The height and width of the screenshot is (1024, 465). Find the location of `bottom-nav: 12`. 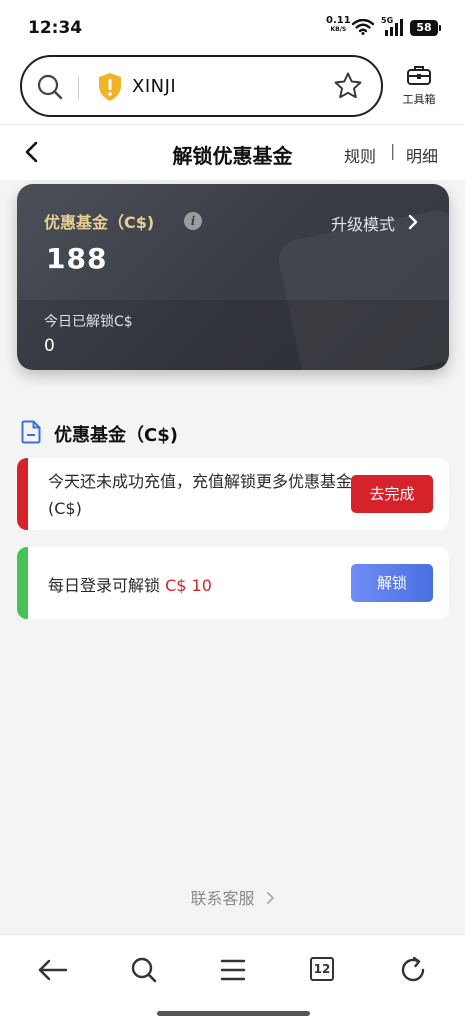

bottom-nav: 12 is located at coordinates (232, 979).